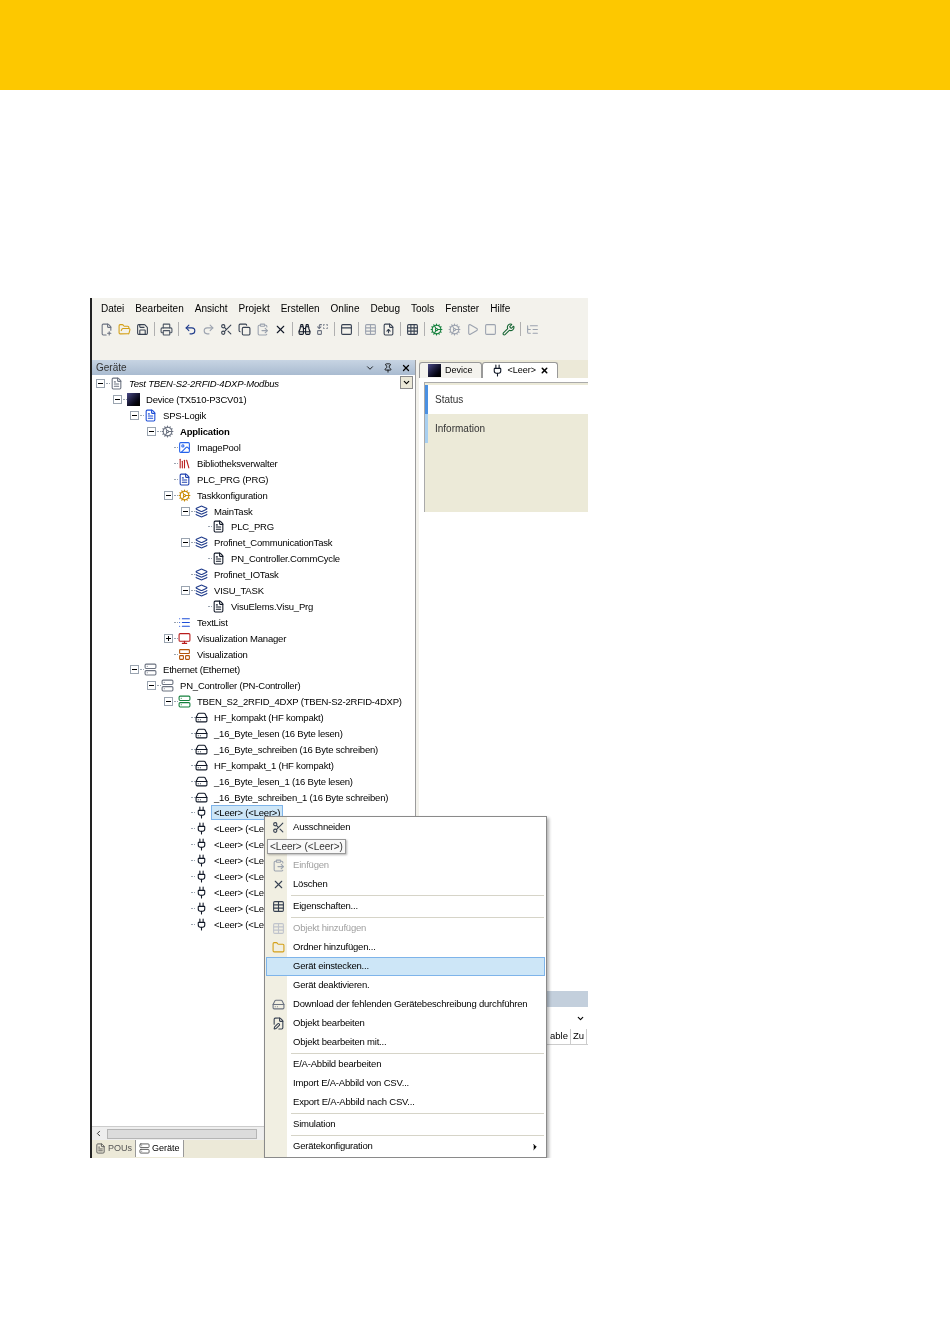 The width and height of the screenshot is (950, 1344). Describe the element at coordinates (233, 479) in the screenshot. I see `tree-item: PLC_PRG (PRG)` at that location.